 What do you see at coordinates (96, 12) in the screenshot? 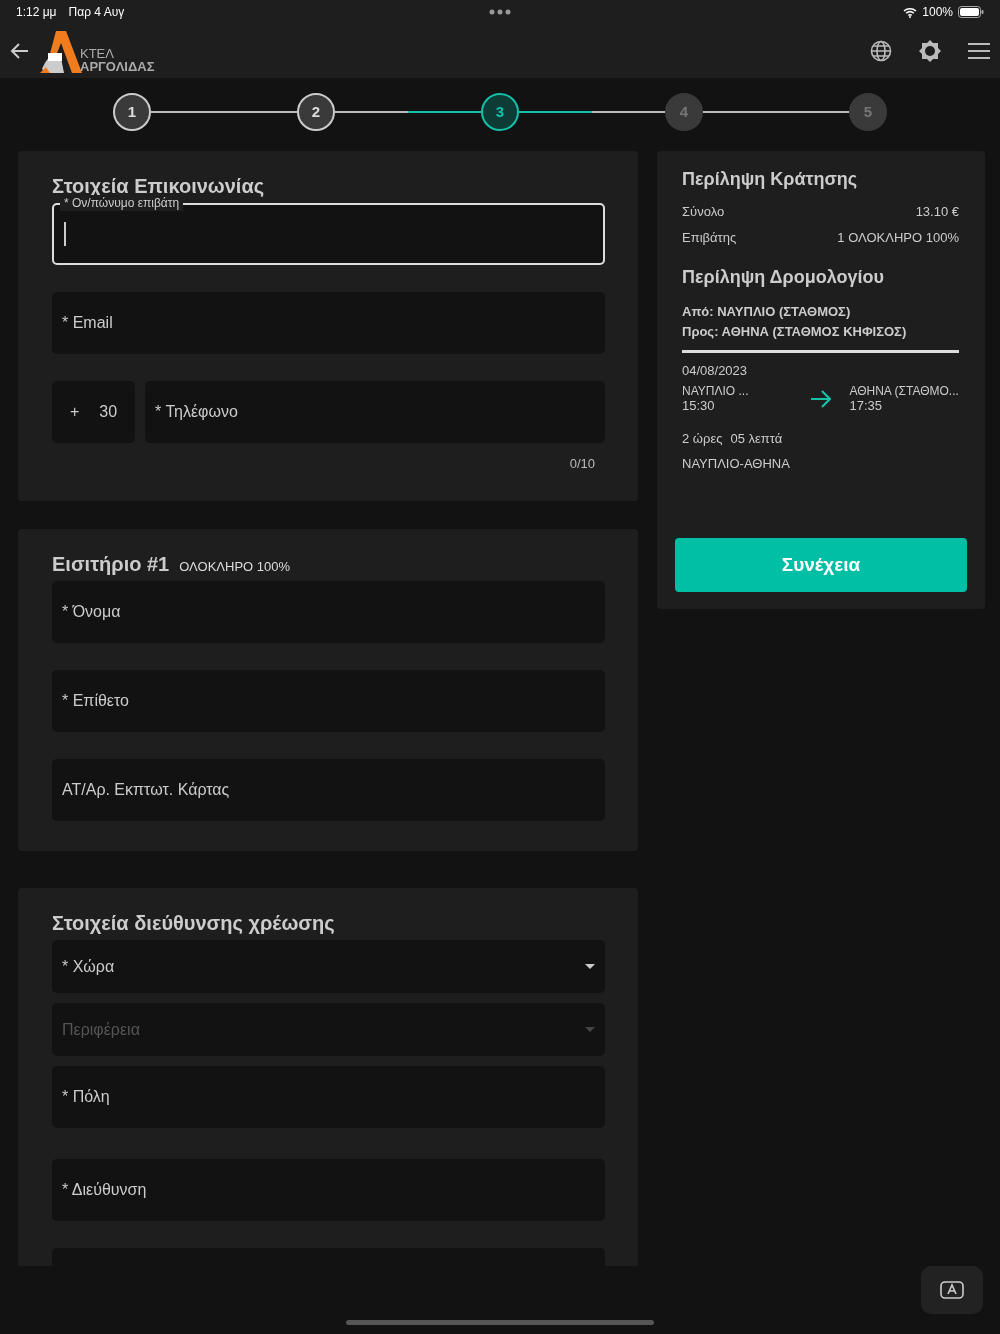
I see `date: Παρ 4 Αυγ` at bounding box center [96, 12].